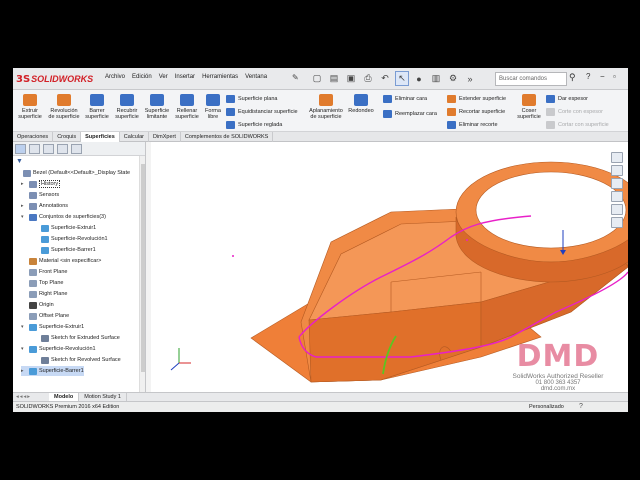  What do you see at coordinates (77, 360) in the screenshot?
I see `tree-item: Sketch for Revolved Surface` at bounding box center [77, 360].